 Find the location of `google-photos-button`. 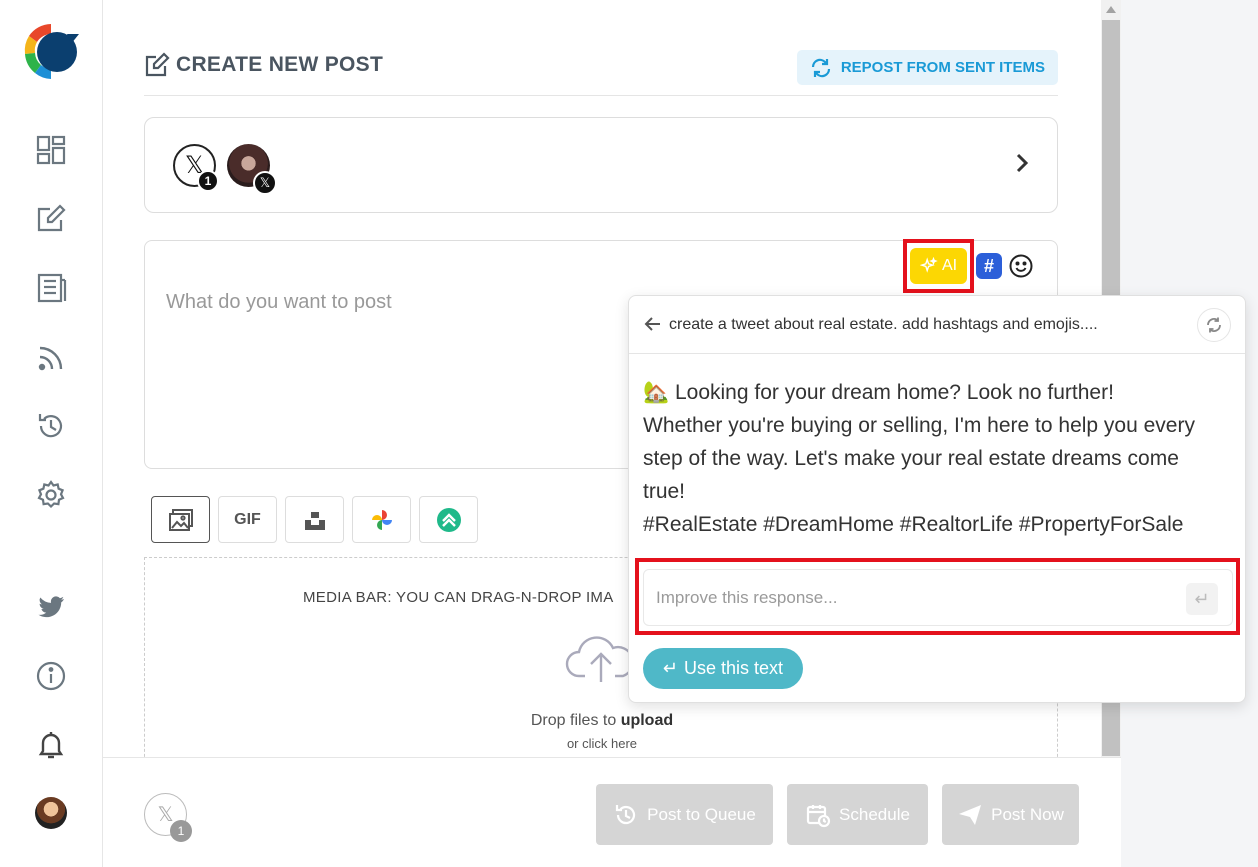

google-photos-button is located at coordinates (381, 519).